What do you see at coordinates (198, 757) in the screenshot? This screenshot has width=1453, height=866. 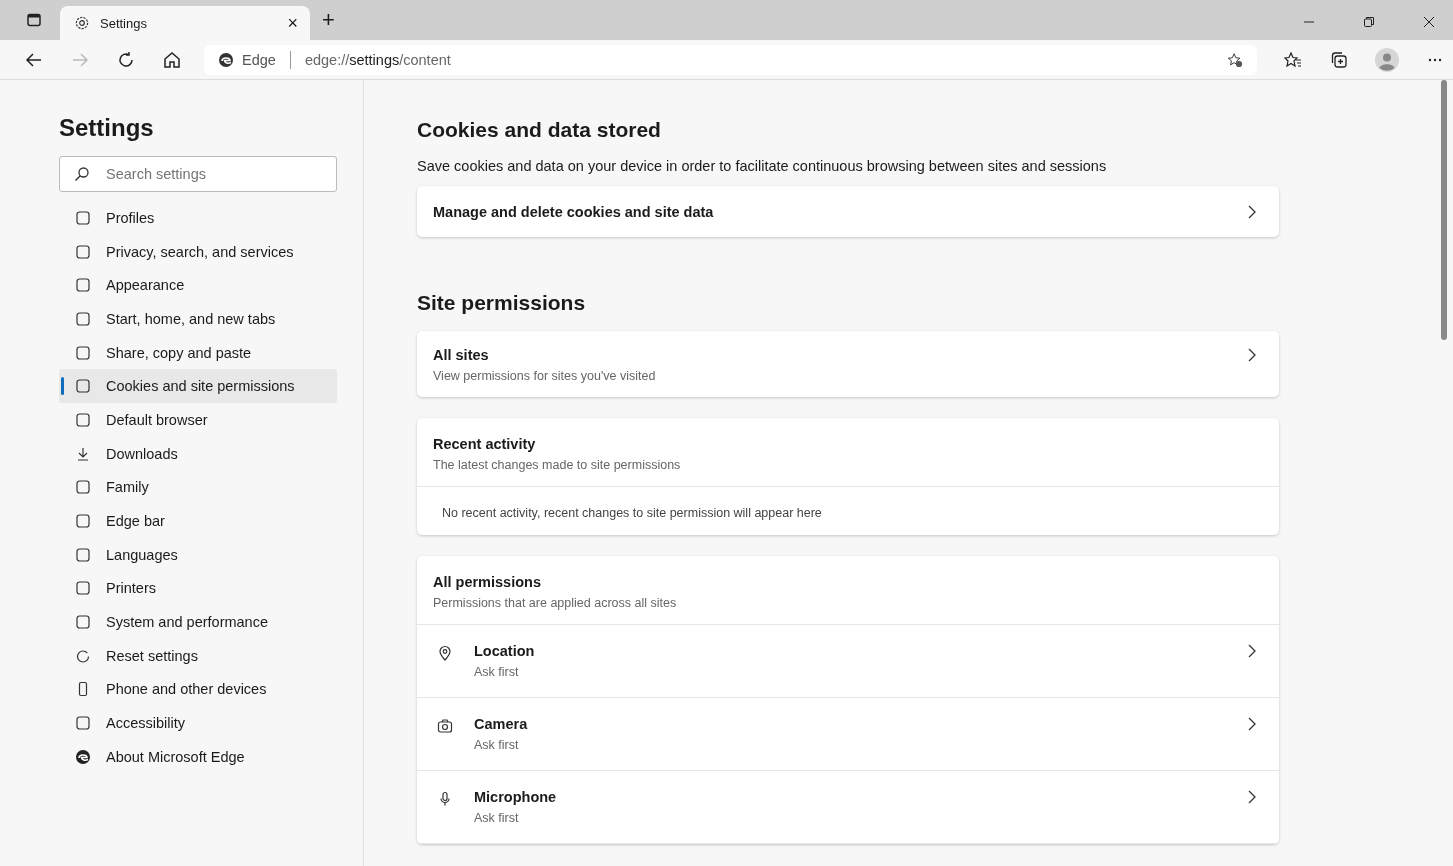 I see `sidebar-item: About Microsoft Edge` at bounding box center [198, 757].